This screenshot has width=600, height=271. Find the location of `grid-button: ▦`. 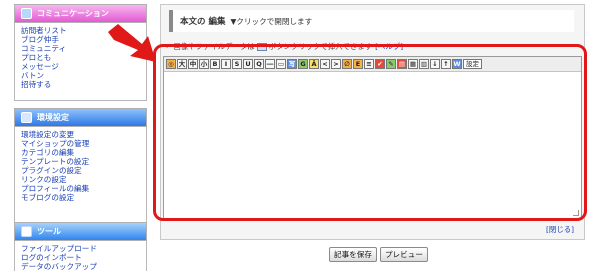

grid-button: ▦ is located at coordinates (413, 64).